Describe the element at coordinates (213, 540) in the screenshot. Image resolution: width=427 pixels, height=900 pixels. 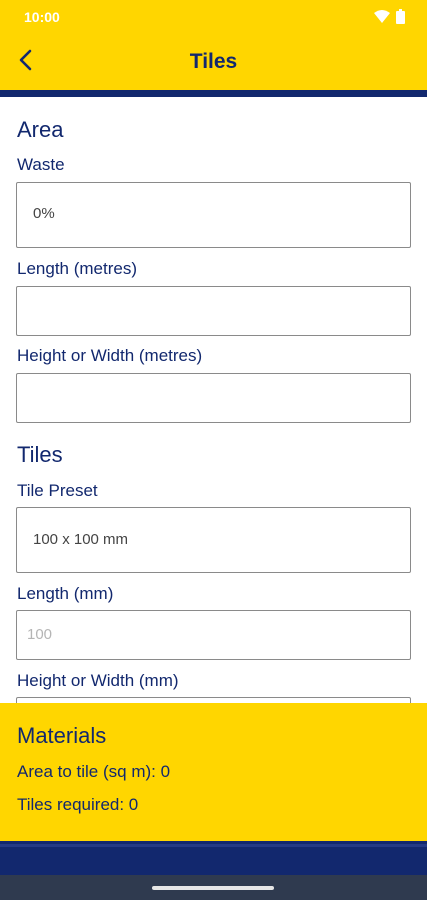
I see `tile-preset-select: 100 x 100 mm` at that location.